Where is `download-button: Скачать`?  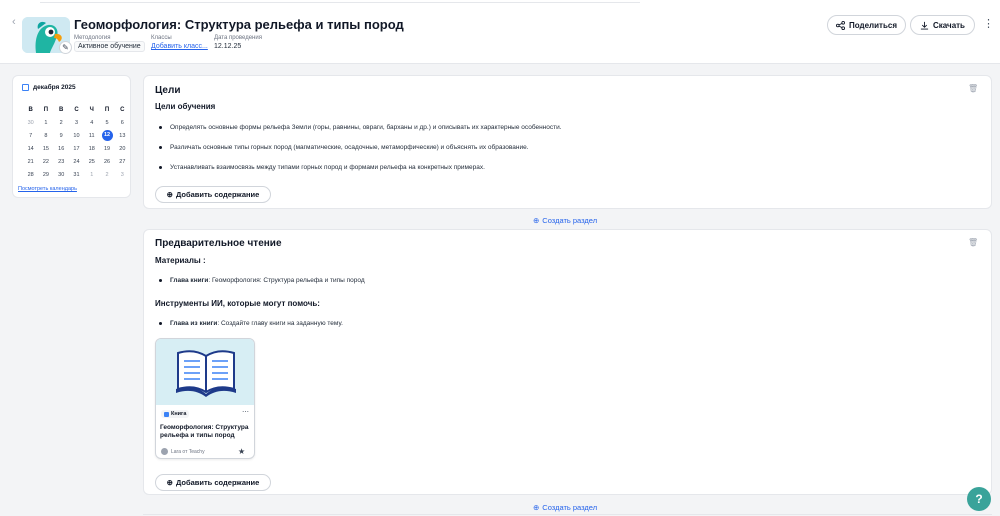 download-button: Скачать is located at coordinates (942, 25).